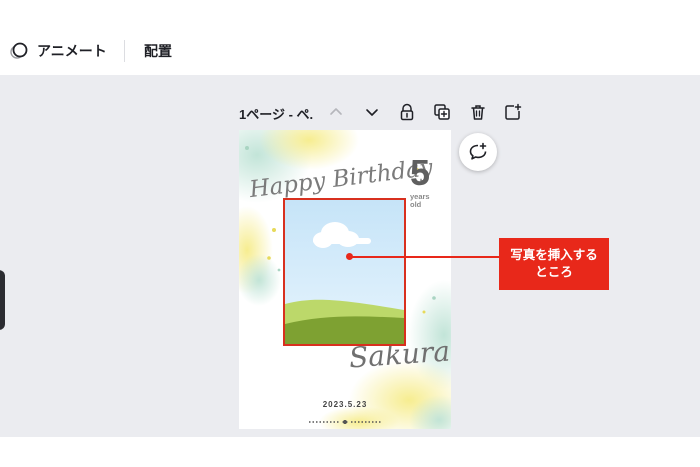  Describe the element at coordinates (420, 172) in the screenshot. I see `age-number: 5` at that location.